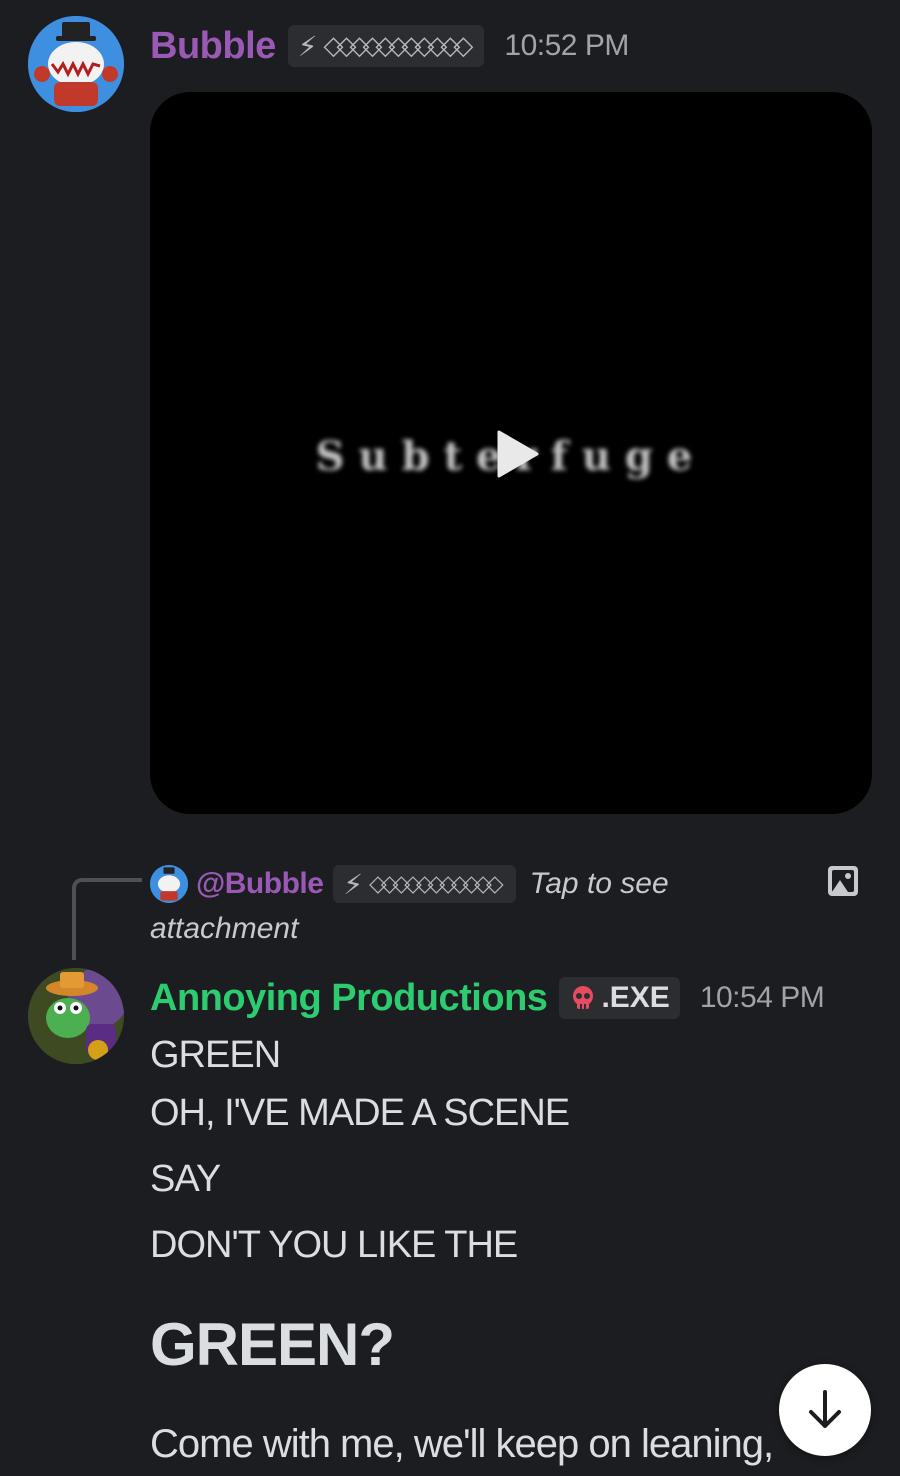 The height and width of the screenshot is (1476, 900). Describe the element at coordinates (76, 64) in the screenshot. I see `bubble-avatar` at that location.